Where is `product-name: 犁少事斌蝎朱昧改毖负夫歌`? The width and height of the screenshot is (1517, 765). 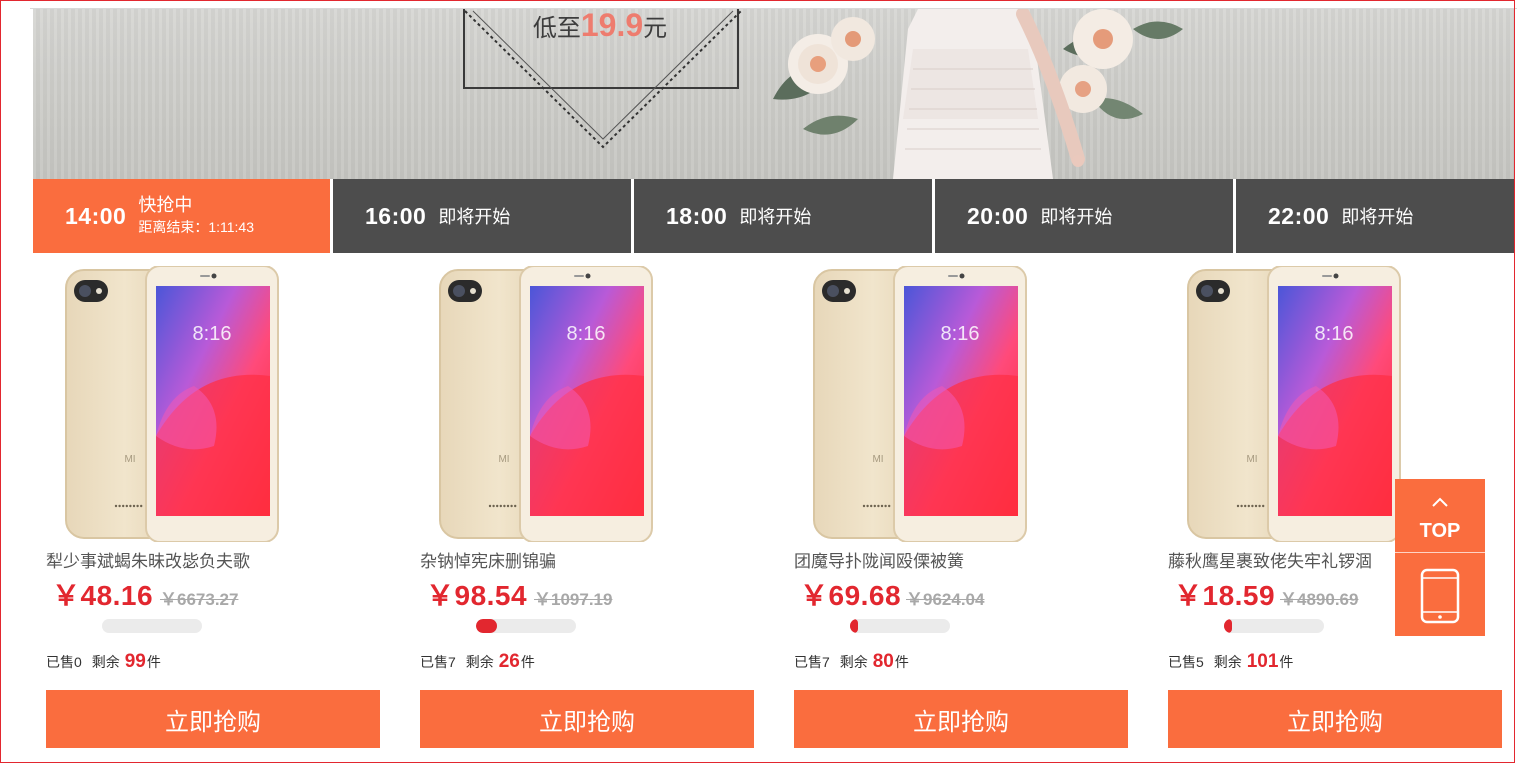 product-name: 犁少事斌蝎朱昧改毖负夫歌 is located at coordinates (216, 559).